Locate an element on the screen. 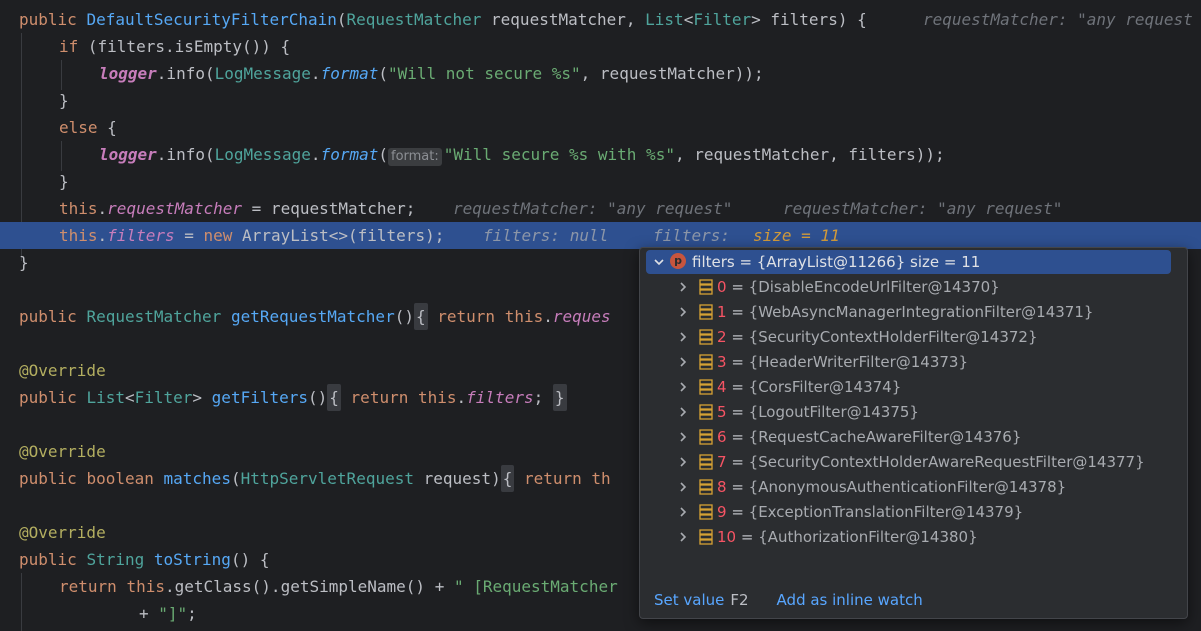 Image resolution: width=1201 pixels, height=631 pixels. element-index: 7 is located at coordinates (722, 462).